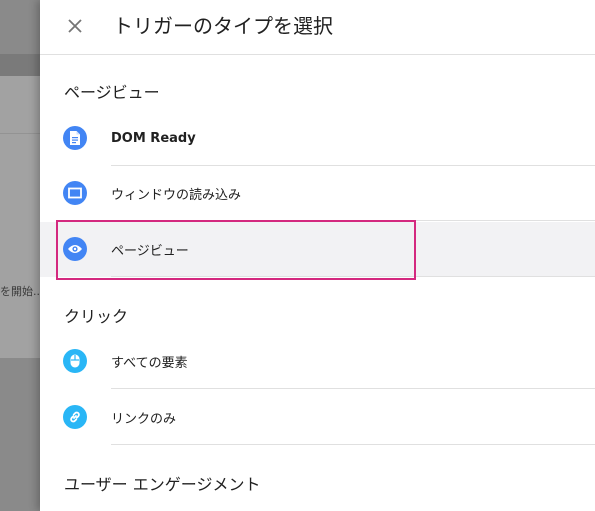 This screenshot has height=511, width=595. What do you see at coordinates (75, 193) in the screenshot?
I see `window-icon` at bounding box center [75, 193].